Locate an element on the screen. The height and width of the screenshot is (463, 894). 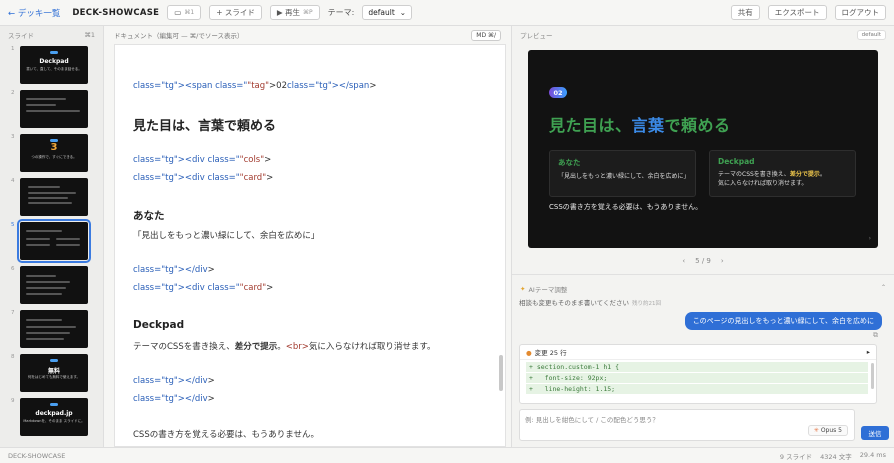
slide-thumbnail-1: 1 Deckpad 書いて、直して、そのまま話せる。 is located at coordinates (52, 66).